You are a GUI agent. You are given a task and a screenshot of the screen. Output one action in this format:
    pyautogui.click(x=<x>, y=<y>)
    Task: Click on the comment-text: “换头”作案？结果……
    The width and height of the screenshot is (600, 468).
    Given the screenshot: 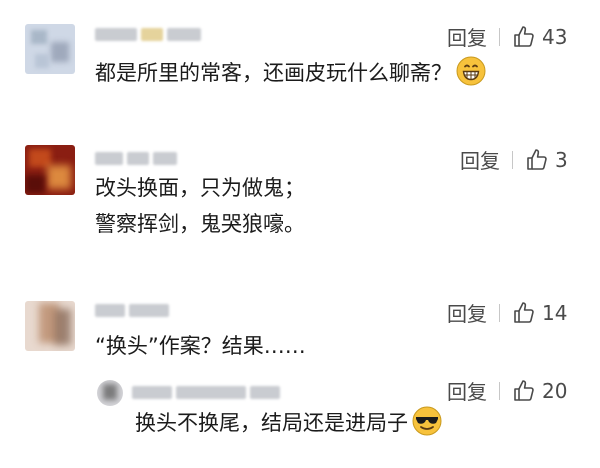 What is the action you would take?
    pyautogui.click(x=200, y=346)
    